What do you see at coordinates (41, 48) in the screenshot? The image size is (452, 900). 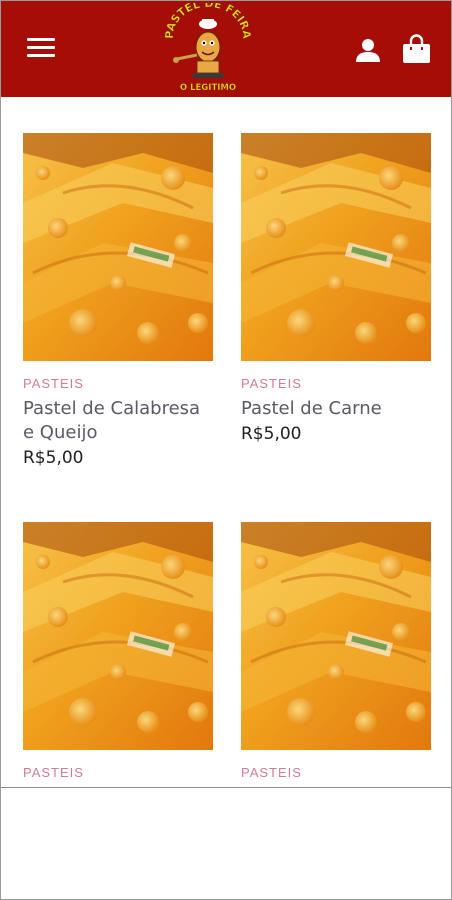 I see `hamburger-menu-icon` at bounding box center [41, 48].